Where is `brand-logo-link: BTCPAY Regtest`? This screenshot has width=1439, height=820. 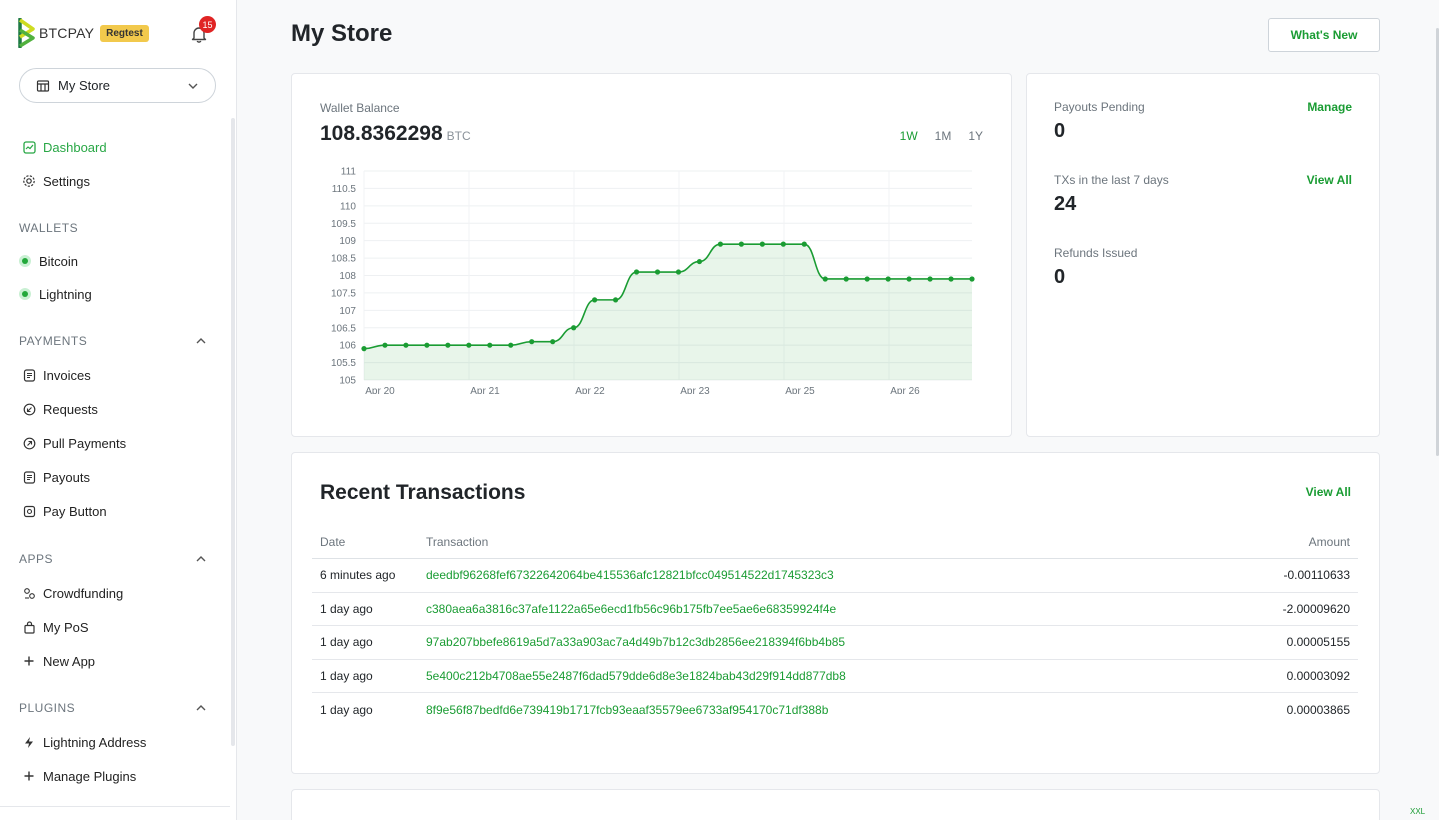
brand-logo-link: BTCPAY Regtest is located at coordinates (83, 33).